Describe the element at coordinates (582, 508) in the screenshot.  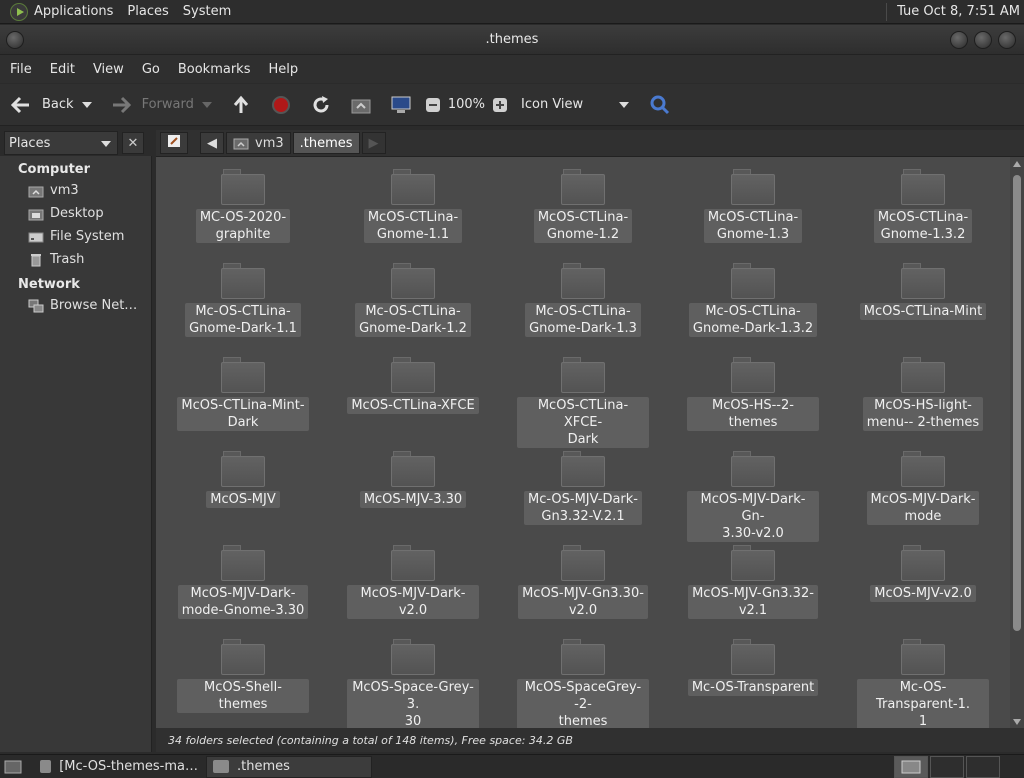
I see `folder-label: Mc-OS-MJV-Dark- Gn3.32-V.2.1` at that location.